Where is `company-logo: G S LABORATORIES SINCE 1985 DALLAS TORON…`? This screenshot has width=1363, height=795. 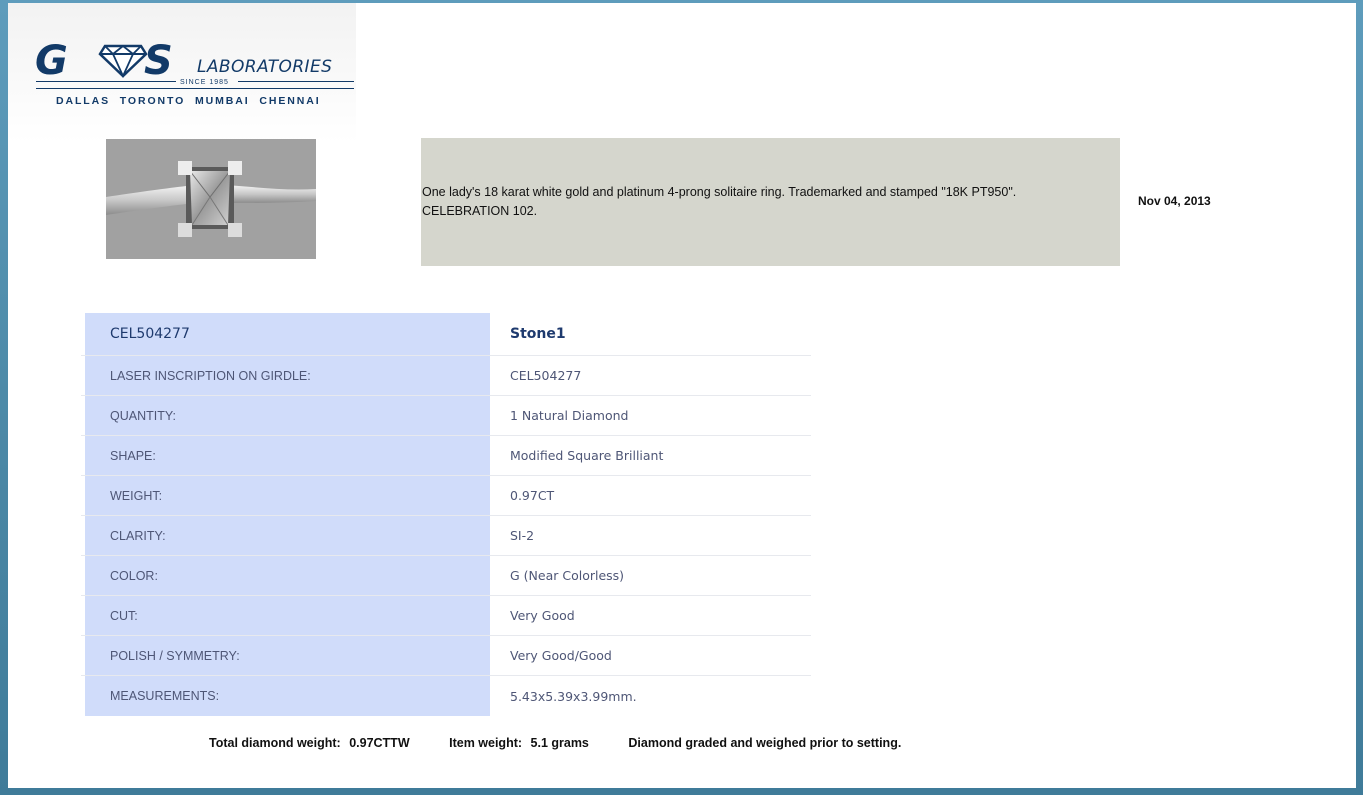
company-logo: G S LABORATORIES SINCE 1985 DALLAS TORON… is located at coordinates (182, 73).